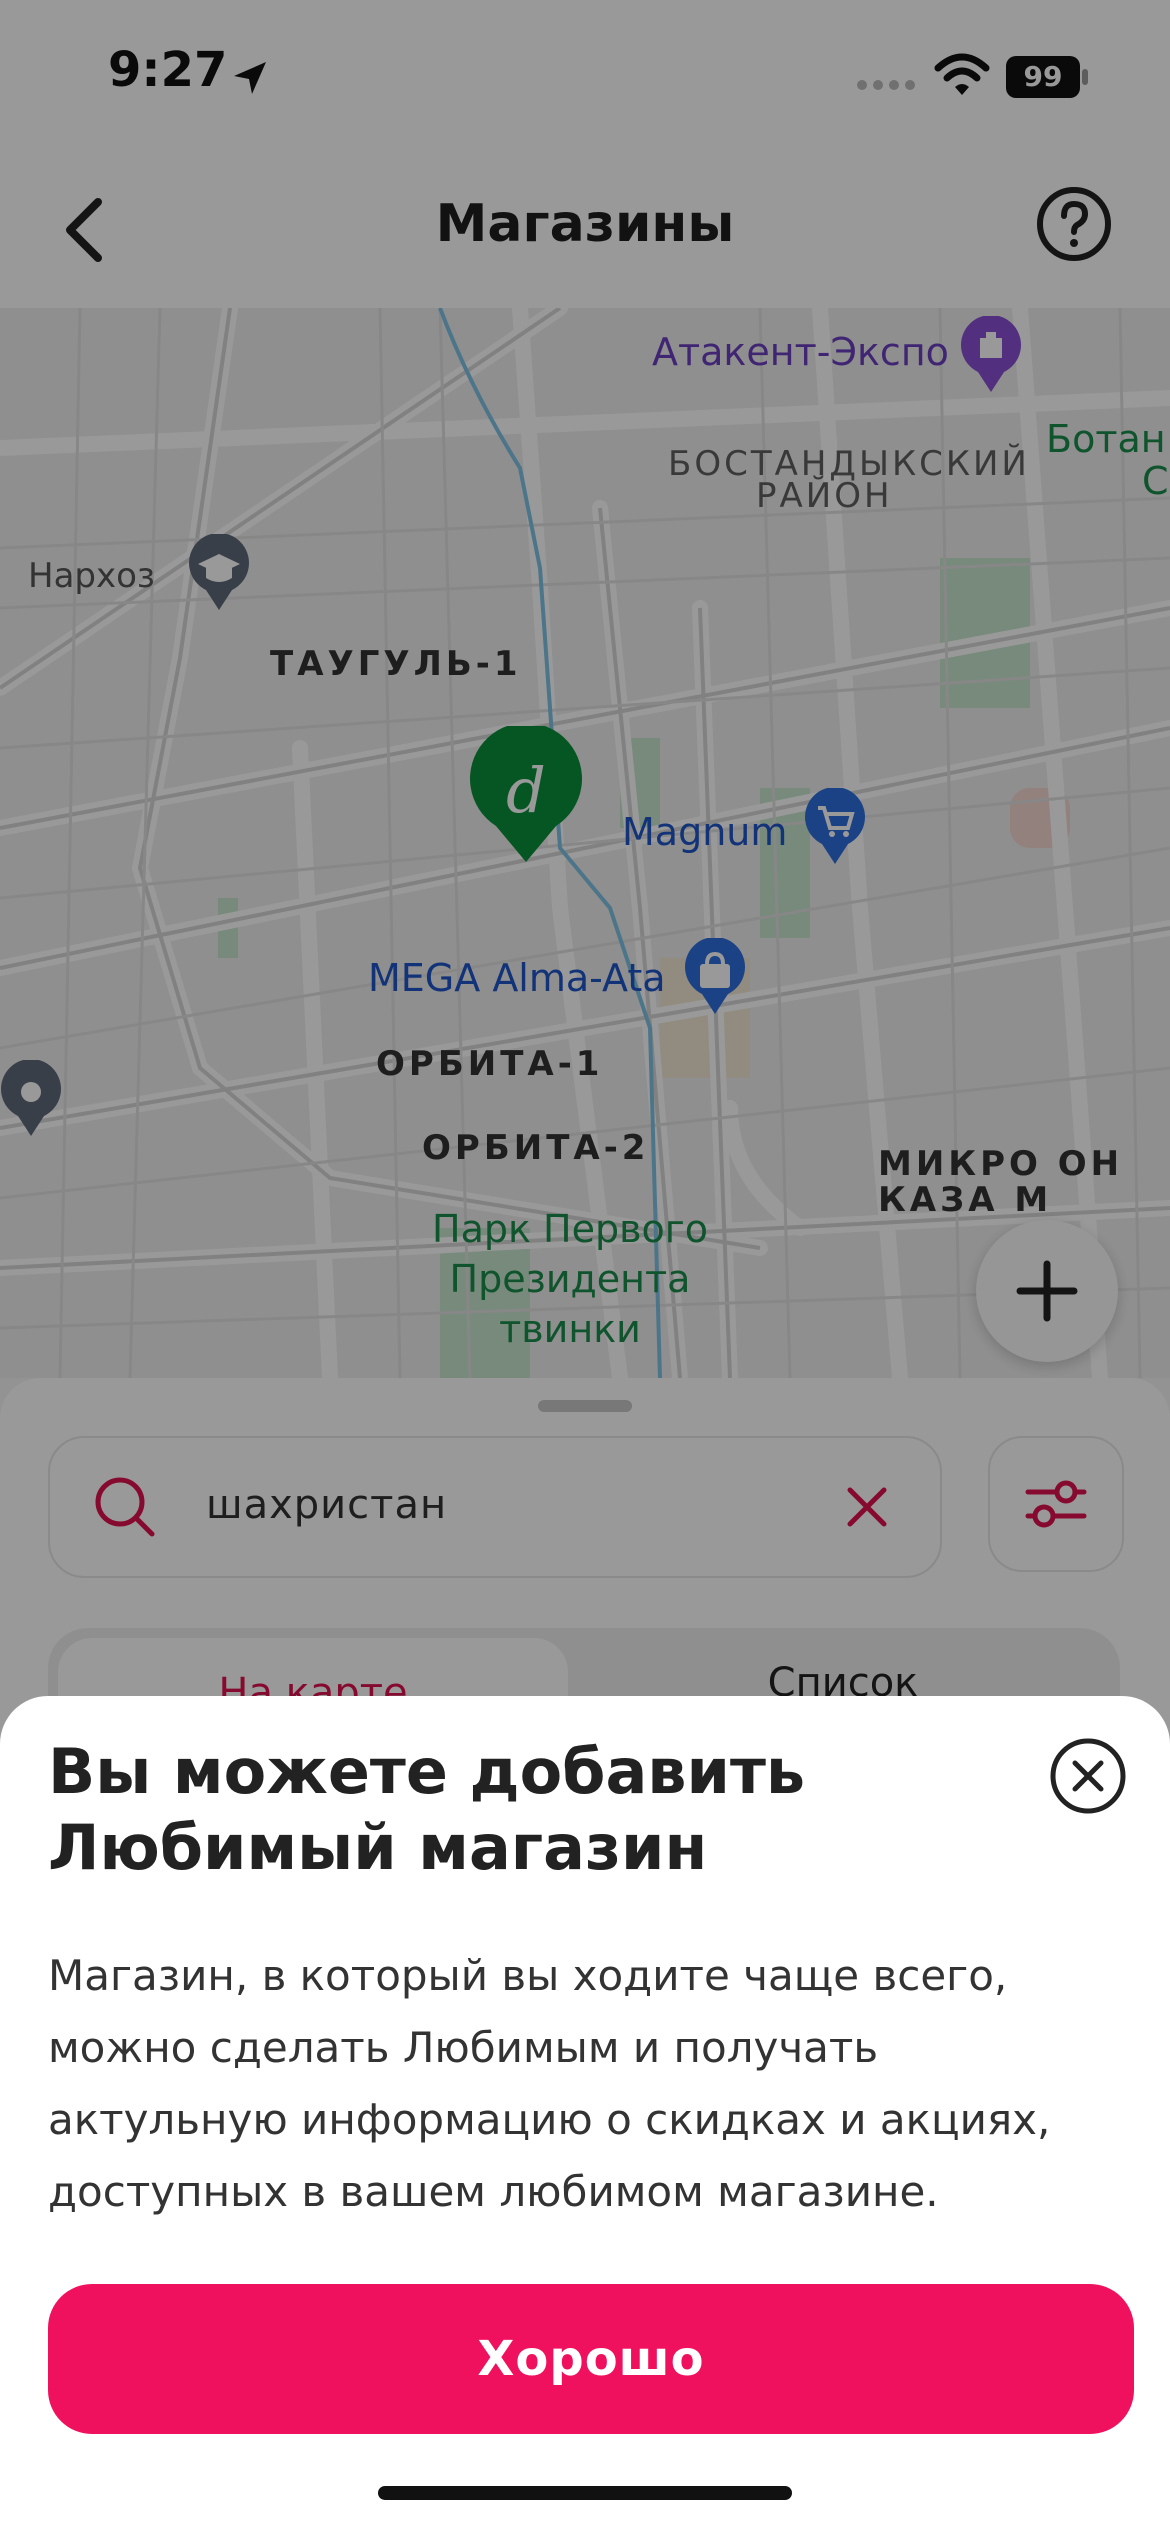 The width and height of the screenshot is (1170, 2532). Describe the element at coordinates (427, 1809) in the screenshot. I see `sheet-title: Вы можете добавить Любимый магазин` at that location.